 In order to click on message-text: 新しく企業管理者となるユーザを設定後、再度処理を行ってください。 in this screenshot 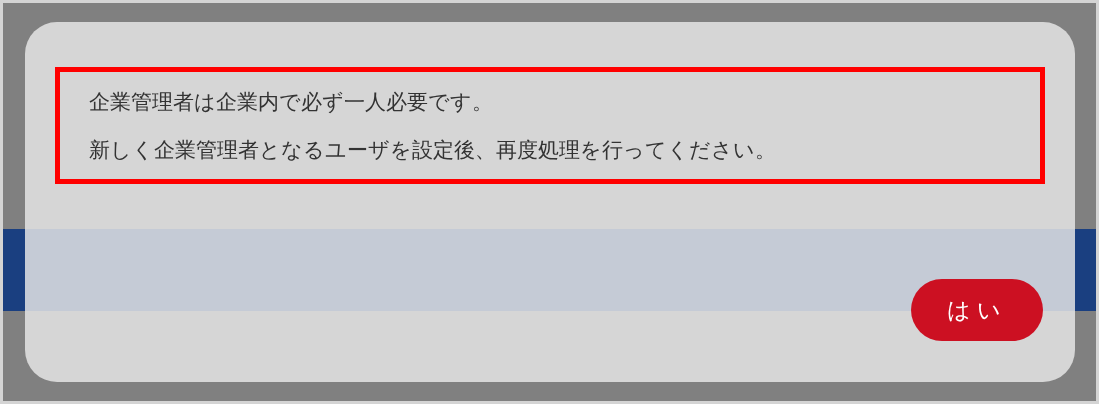, I will do `click(433, 150)`.